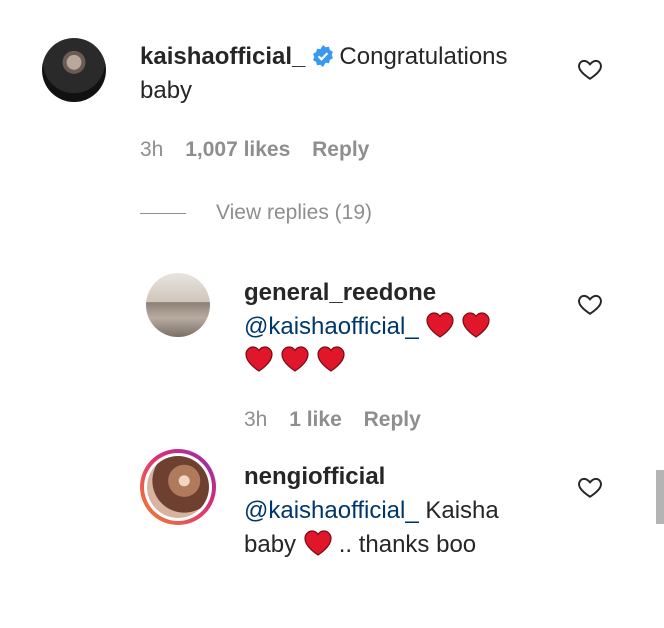 Image resolution: width=664 pixels, height=628 pixels. What do you see at coordinates (270, 544) in the screenshot?
I see `comment-3-text-2a: baby` at bounding box center [270, 544].